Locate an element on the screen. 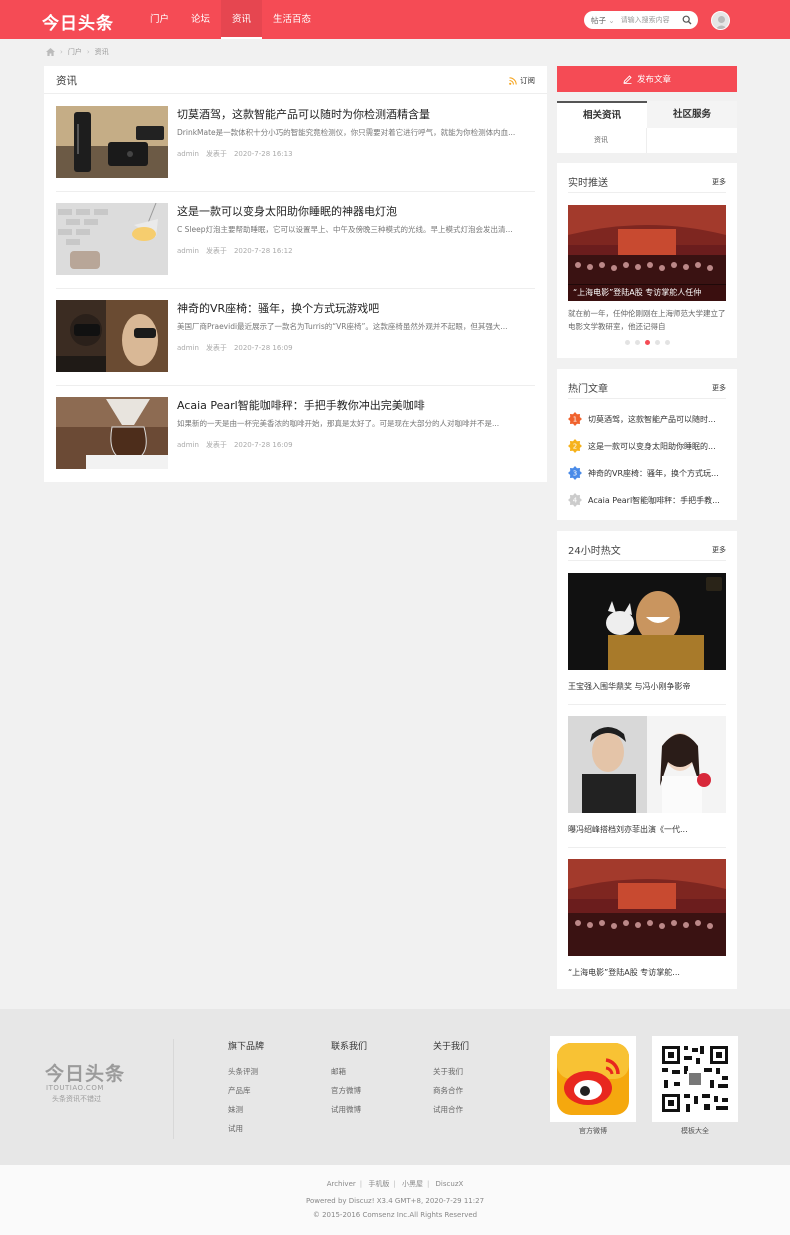 The height and width of the screenshot is (1235, 790). nav-item-forum: 论坛 is located at coordinates (200, 19).